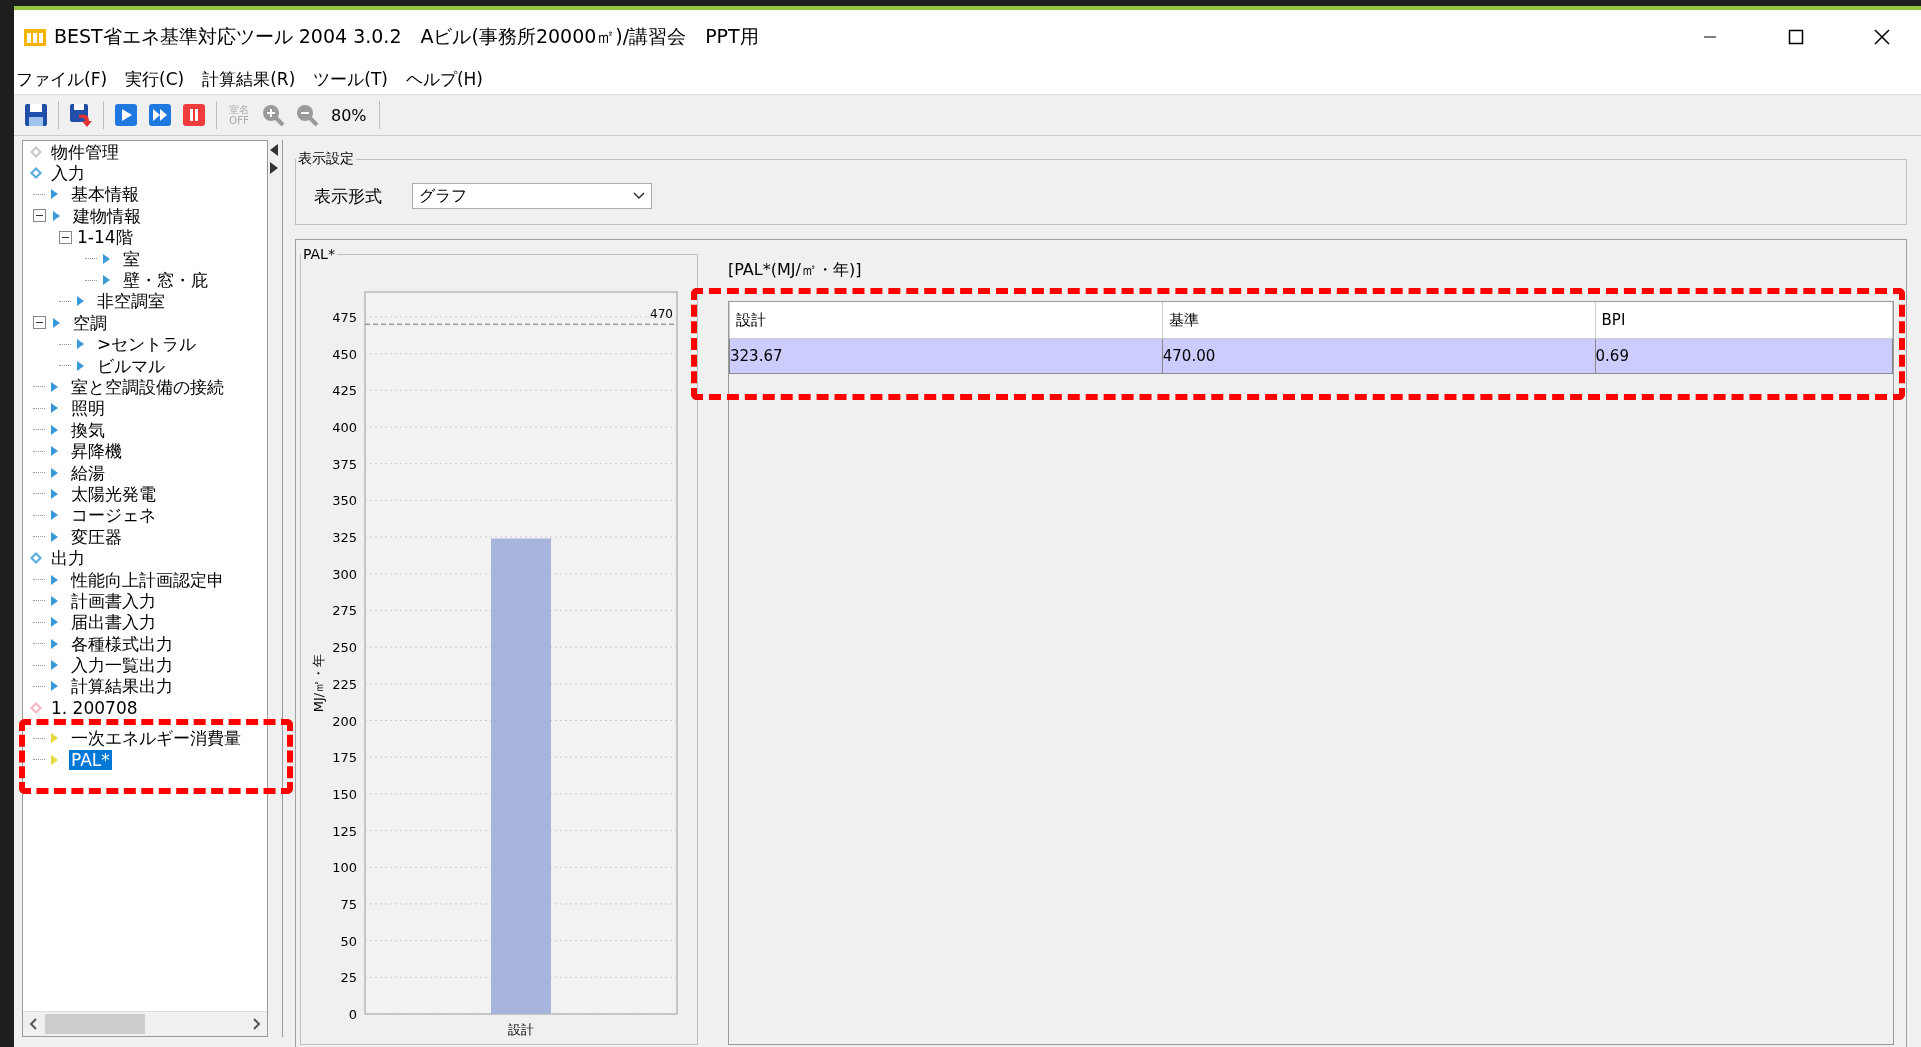  I want to click on tick-label: 150, so click(344, 794).